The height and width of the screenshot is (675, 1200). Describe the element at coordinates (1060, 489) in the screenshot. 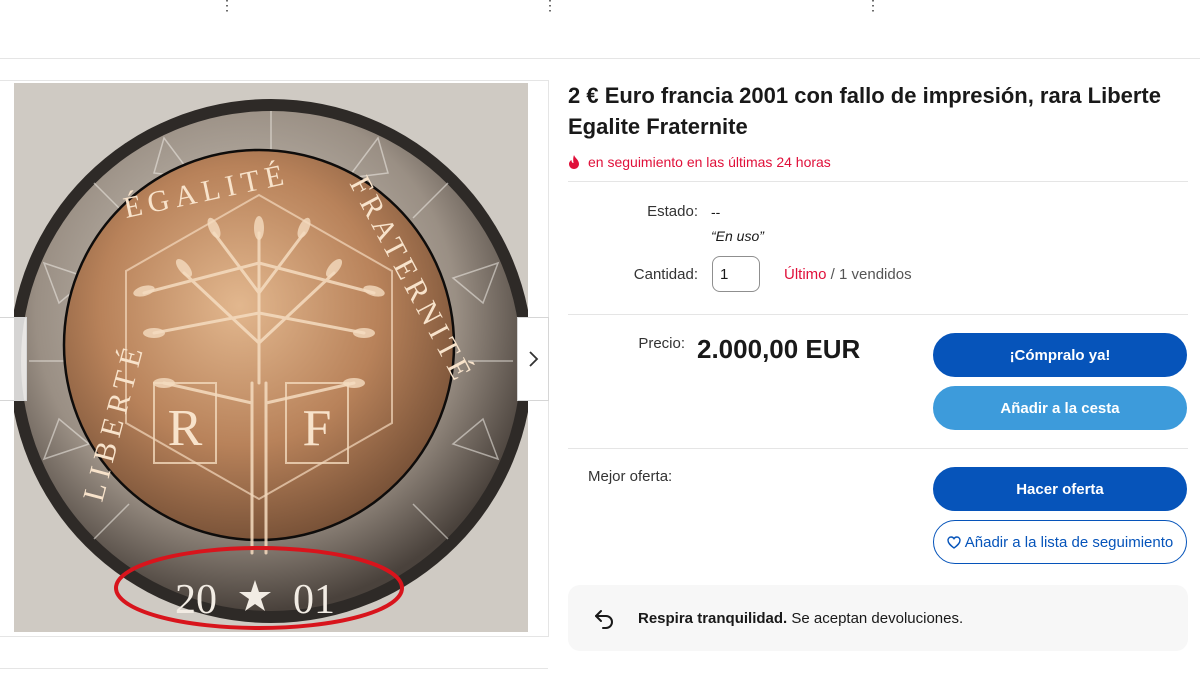

I see `make-offer-button: Hacer oferta` at that location.